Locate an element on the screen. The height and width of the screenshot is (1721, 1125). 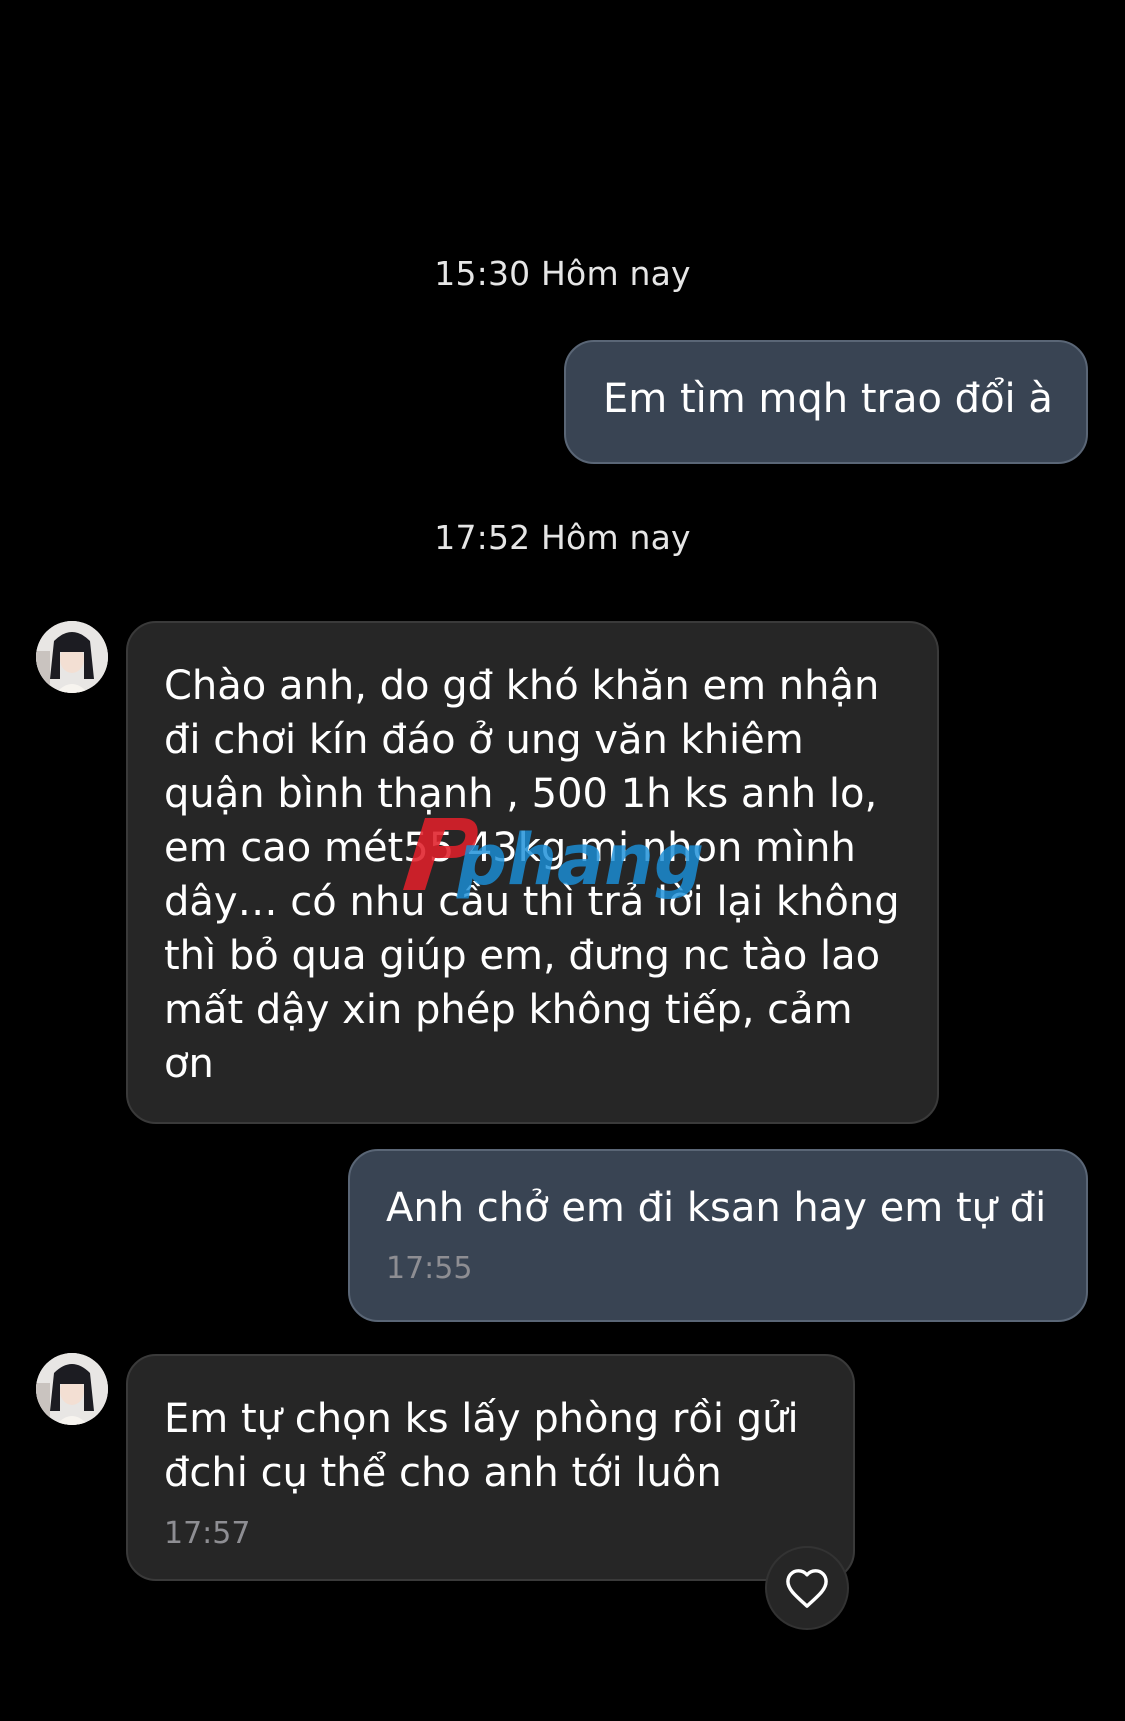
timestamp: 15:30 Hôm nay is located at coordinates (562, 273).